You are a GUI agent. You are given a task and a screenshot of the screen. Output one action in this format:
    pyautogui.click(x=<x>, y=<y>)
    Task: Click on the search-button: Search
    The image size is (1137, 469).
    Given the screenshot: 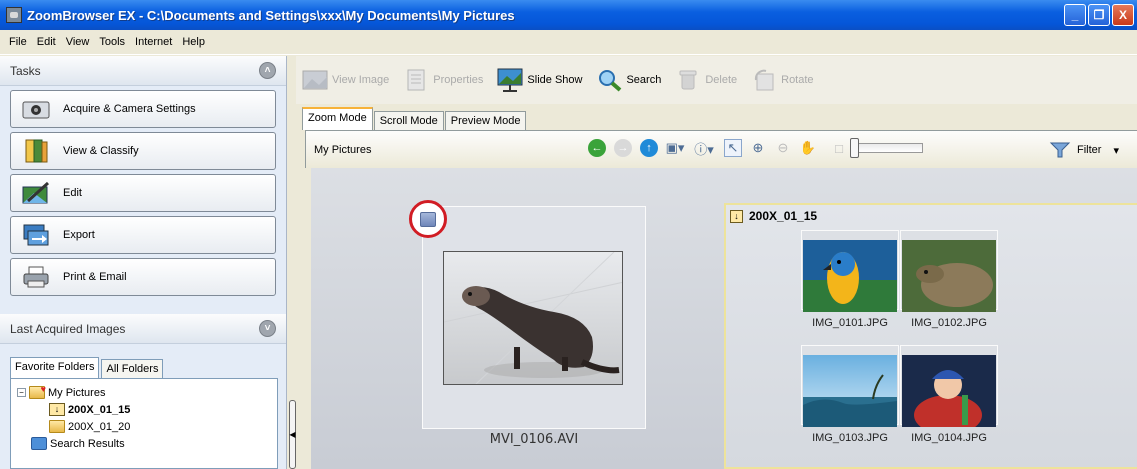 What is the action you would take?
    pyautogui.click(x=628, y=80)
    